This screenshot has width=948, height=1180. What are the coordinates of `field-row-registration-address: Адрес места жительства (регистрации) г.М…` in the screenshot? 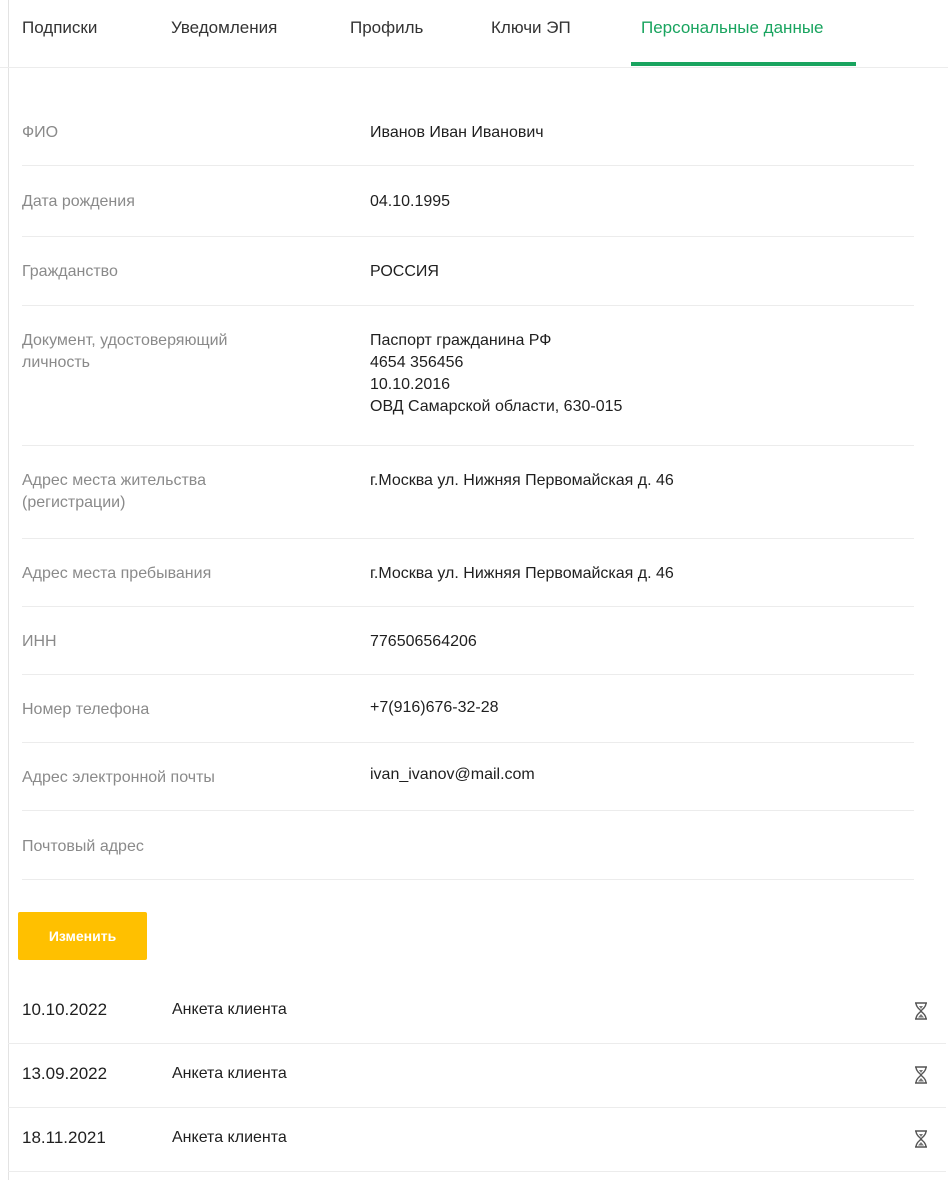 It's located at (468, 492).